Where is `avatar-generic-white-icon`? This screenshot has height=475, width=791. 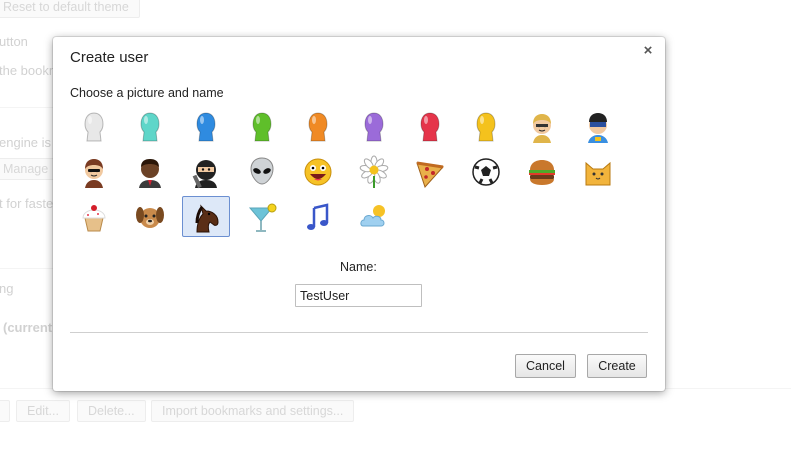
avatar-generic-white-icon is located at coordinates (94, 126).